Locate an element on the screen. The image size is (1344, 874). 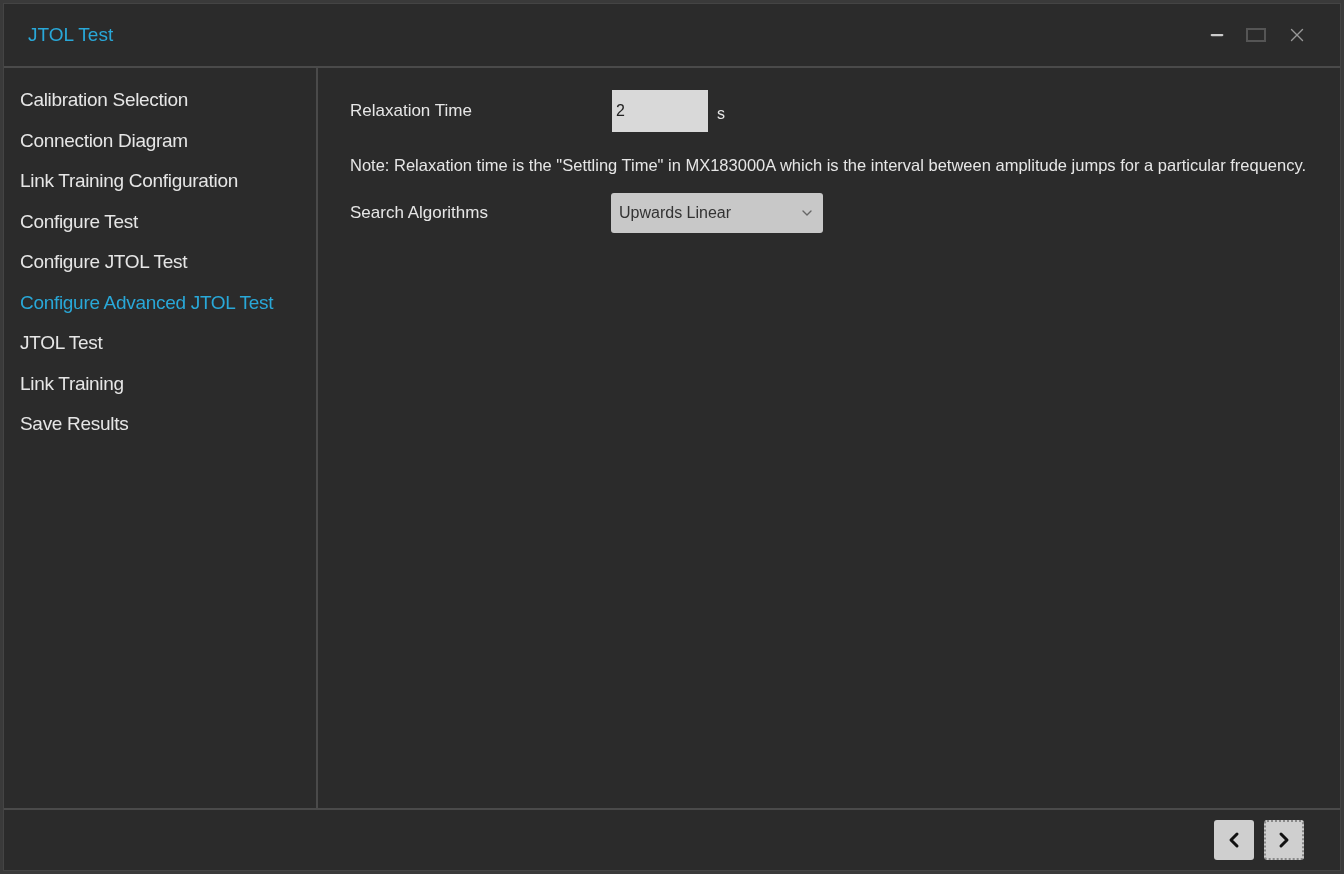
sidebar-item: JTOL Test is located at coordinates (168, 343).